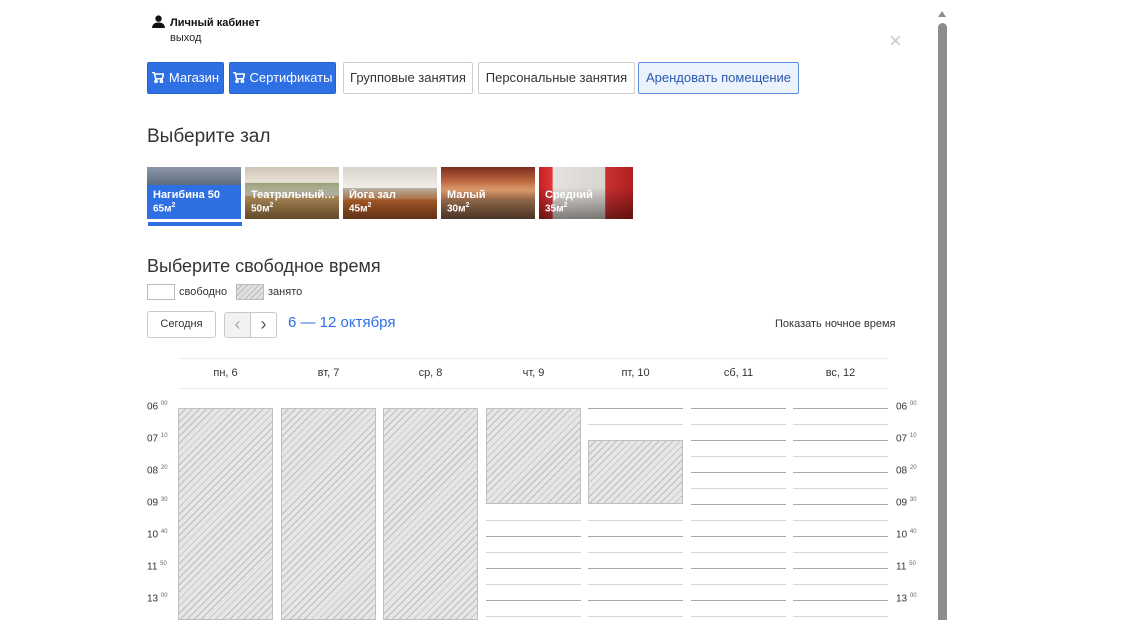 The height and width of the screenshot is (620, 1136). Describe the element at coordinates (532, 388) in the screenshot. I see `day-header-divider` at that location.